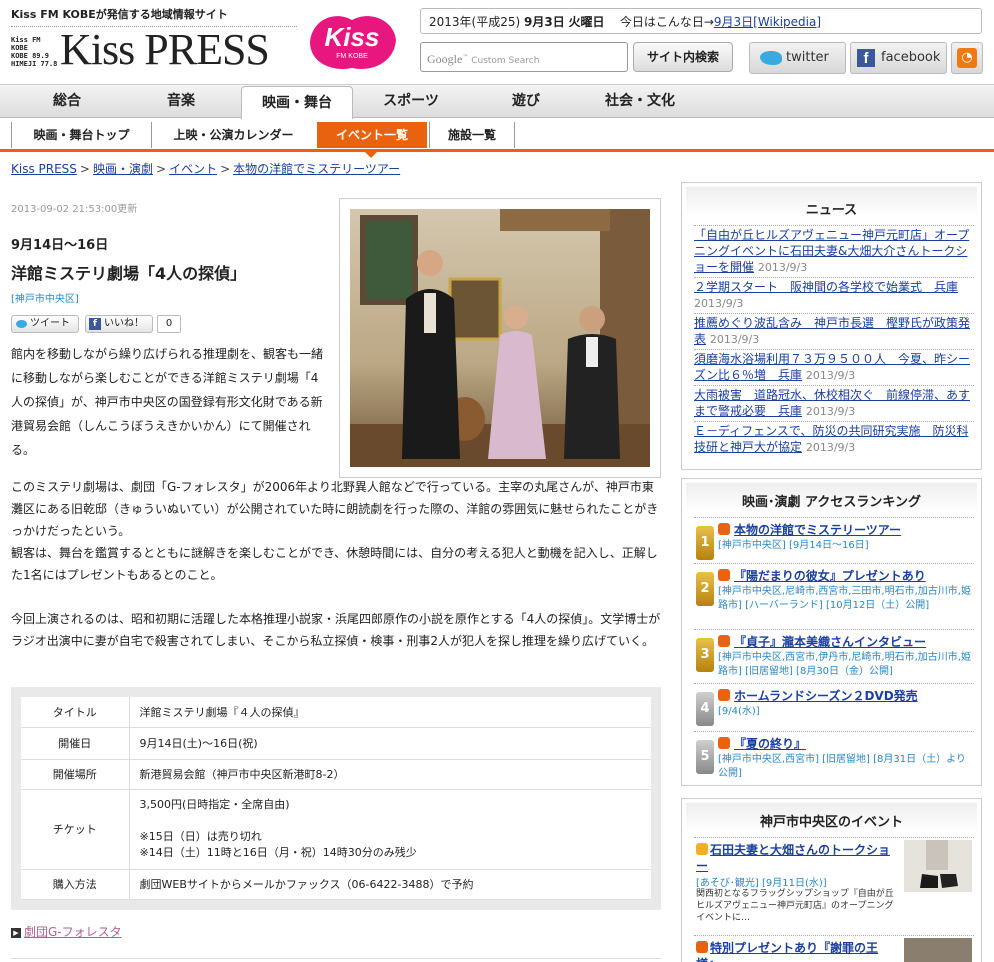 The image size is (994, 962). I want to click on news-item: ２学期スタート 阪神間の各学校で始業式 兵庫 2013/9/3, so click(834, 294).